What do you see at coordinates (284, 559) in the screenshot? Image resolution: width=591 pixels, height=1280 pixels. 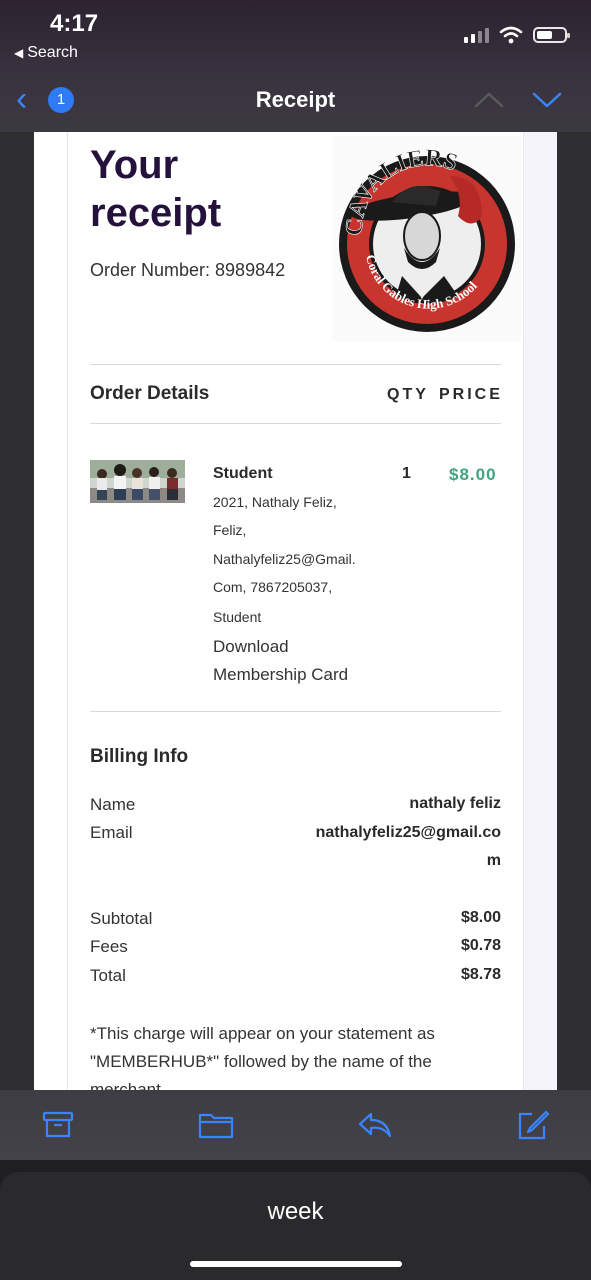 I see `item-detail-line: Nathalyfeliz25@Gmail.` at bounding box center [284, 559].